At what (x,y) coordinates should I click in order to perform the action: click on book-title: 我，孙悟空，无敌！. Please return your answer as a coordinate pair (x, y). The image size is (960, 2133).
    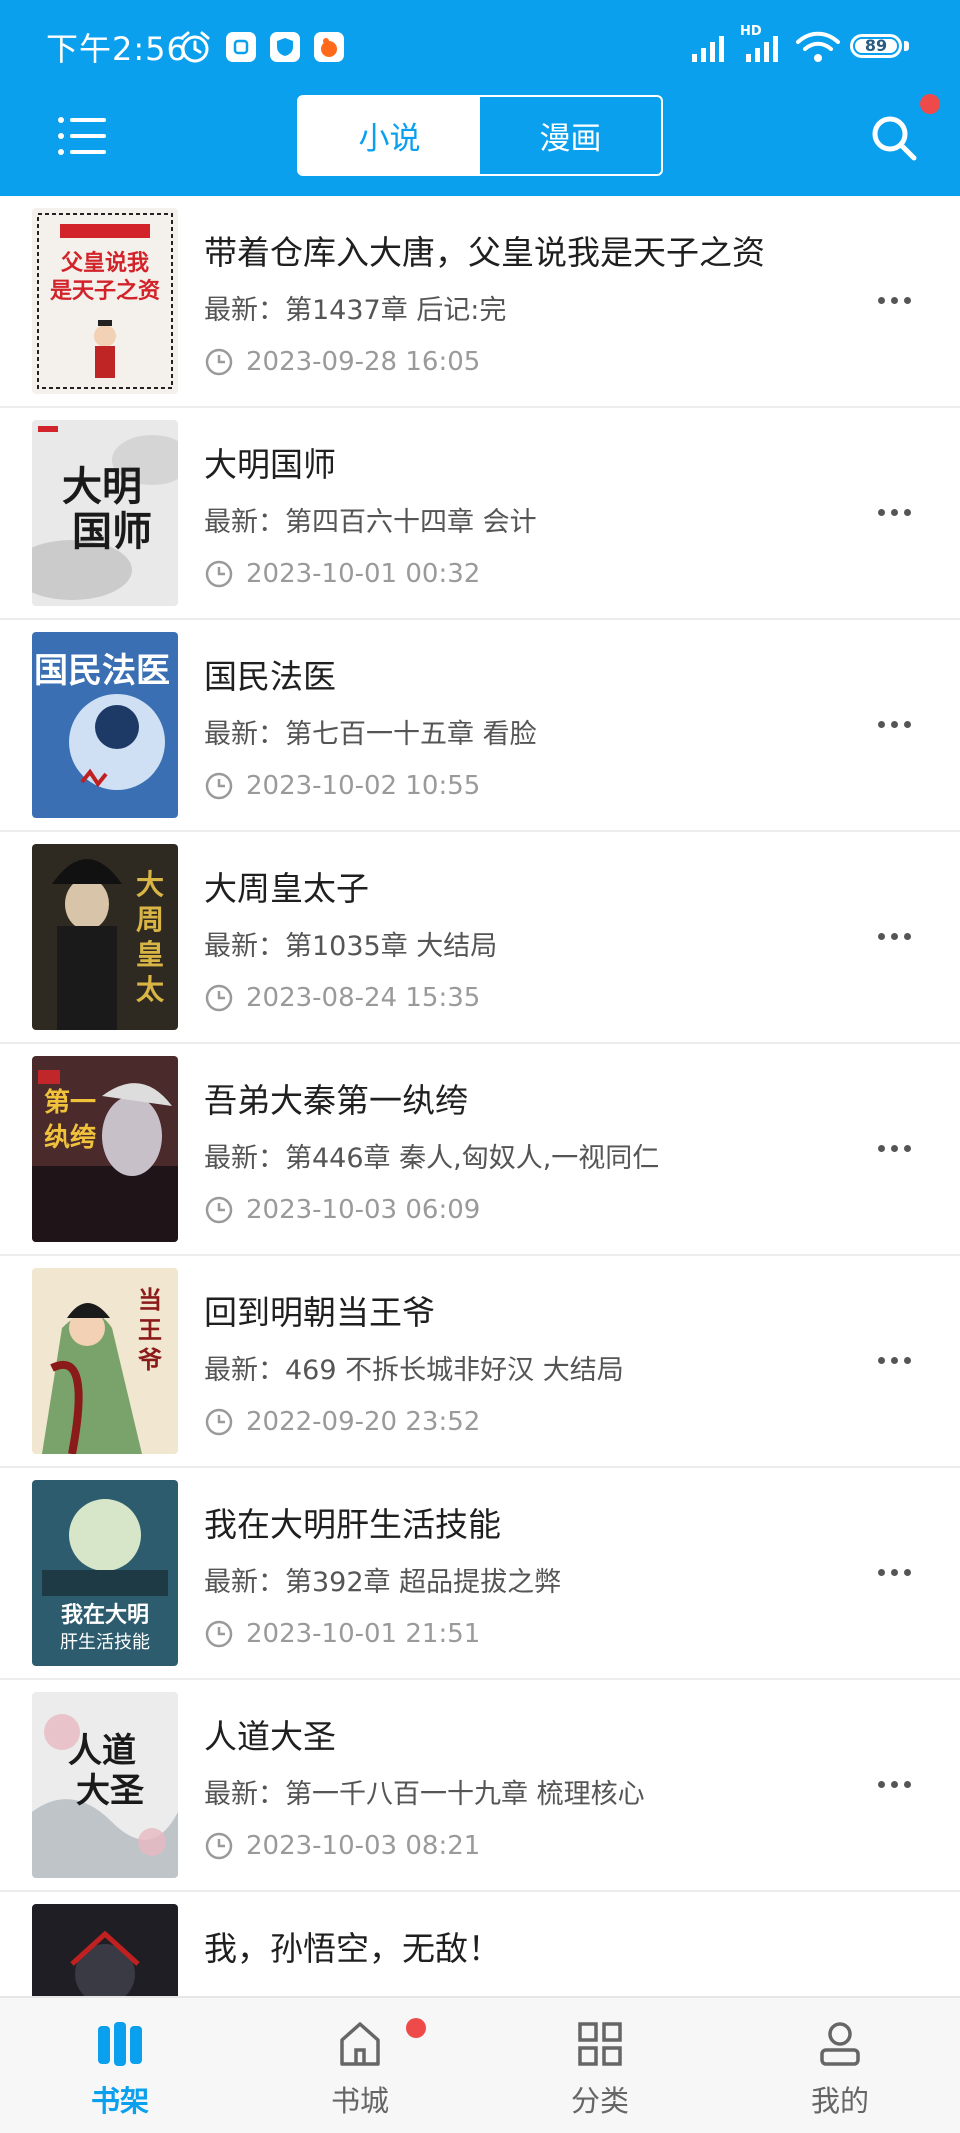
    Looking at the image, I should click on (352, 1948).